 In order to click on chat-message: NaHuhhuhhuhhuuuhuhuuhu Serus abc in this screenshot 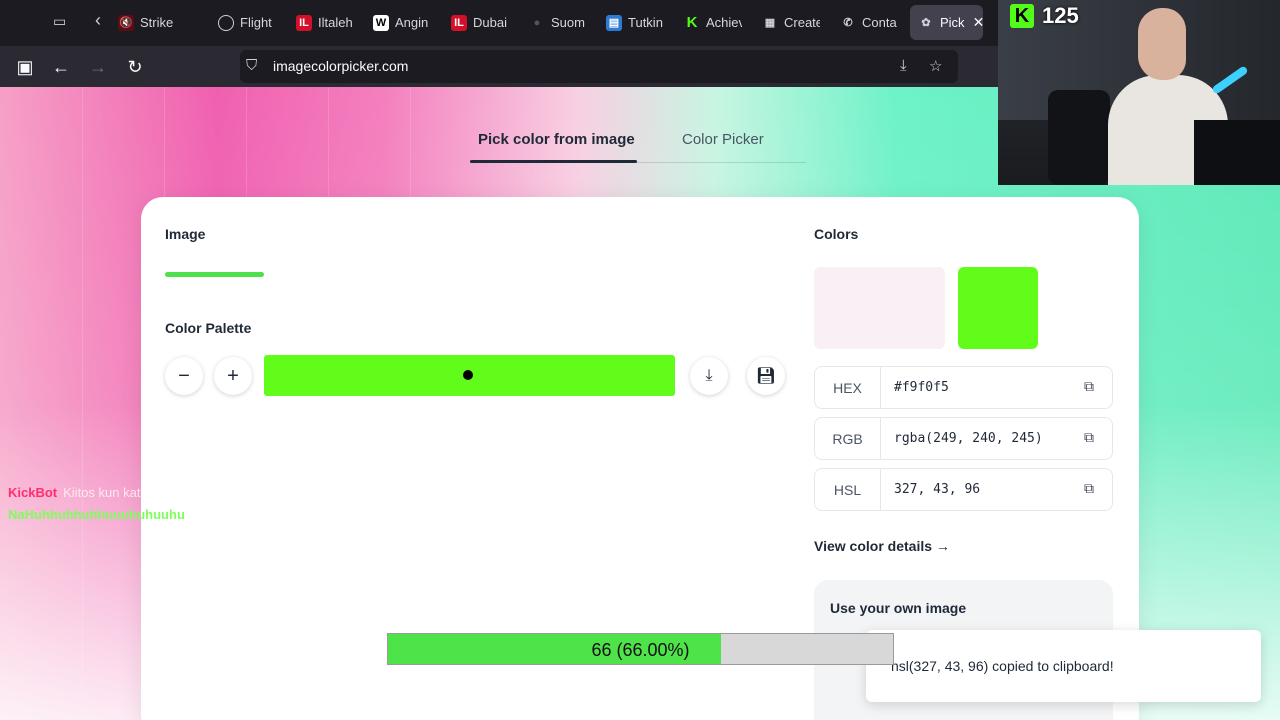, I will do `click(128, 514)`.